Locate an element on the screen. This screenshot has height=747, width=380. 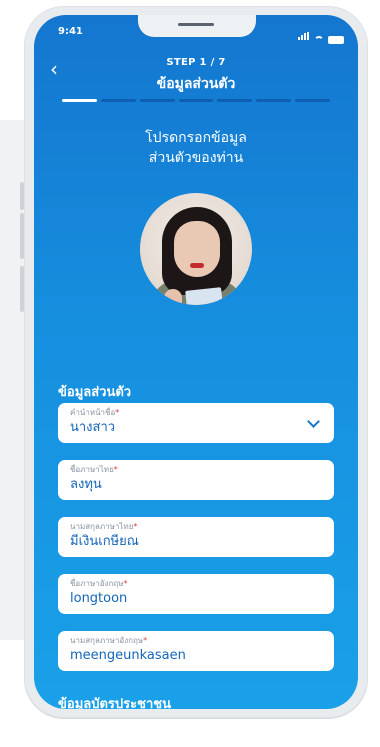
progress-bar is located at coordinates (196, 100).